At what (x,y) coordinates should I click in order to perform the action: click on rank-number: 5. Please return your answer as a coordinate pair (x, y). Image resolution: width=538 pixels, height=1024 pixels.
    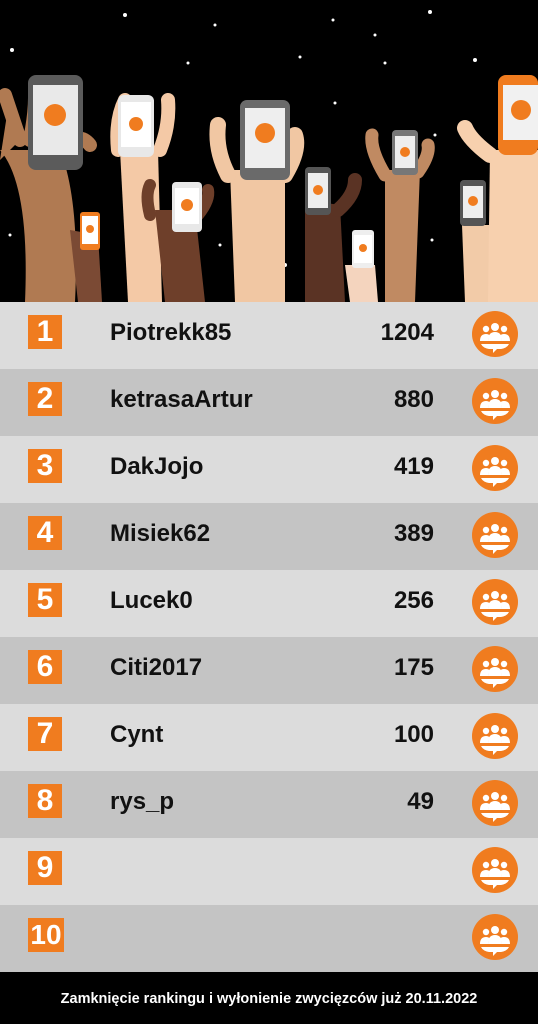
    Looking at the image, I should click on (45, 600).